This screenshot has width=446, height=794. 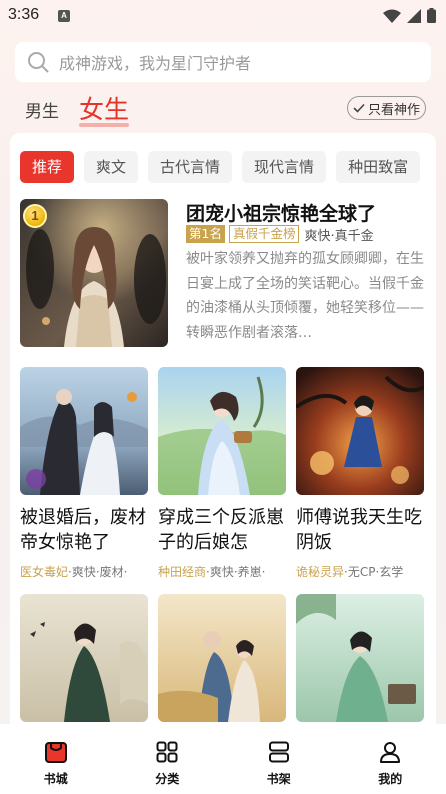 I want to click on nav-profile: 我的, so click(x=390, y=759).